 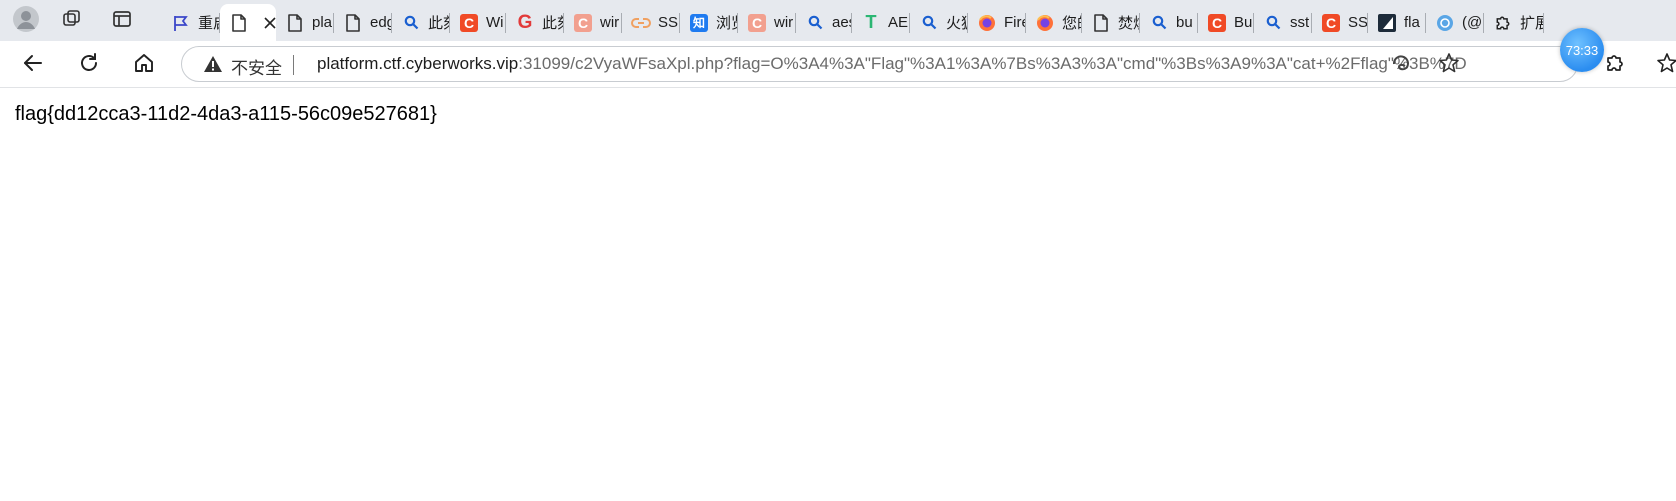 I want to click on tab: 火狐, so click(x=939, y=22).